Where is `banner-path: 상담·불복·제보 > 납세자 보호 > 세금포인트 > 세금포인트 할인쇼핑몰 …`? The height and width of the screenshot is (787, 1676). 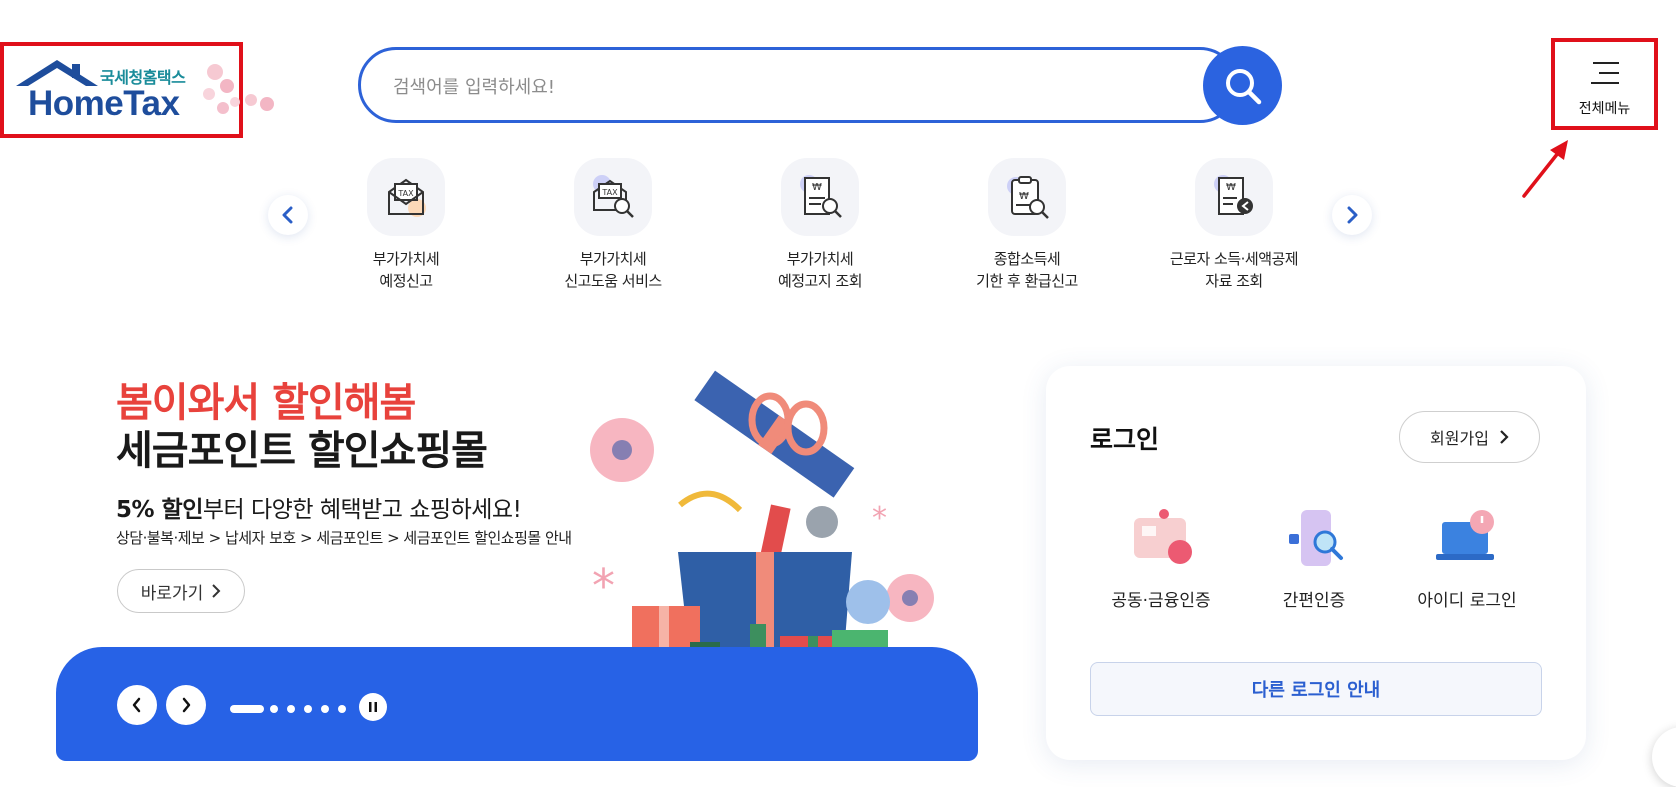 banner-path: 상담·불복·제보 > 납세자 보호 > 세금포인트 > 세금포인트 할인쇼핑몰 … is located at coordinates (344, 538).